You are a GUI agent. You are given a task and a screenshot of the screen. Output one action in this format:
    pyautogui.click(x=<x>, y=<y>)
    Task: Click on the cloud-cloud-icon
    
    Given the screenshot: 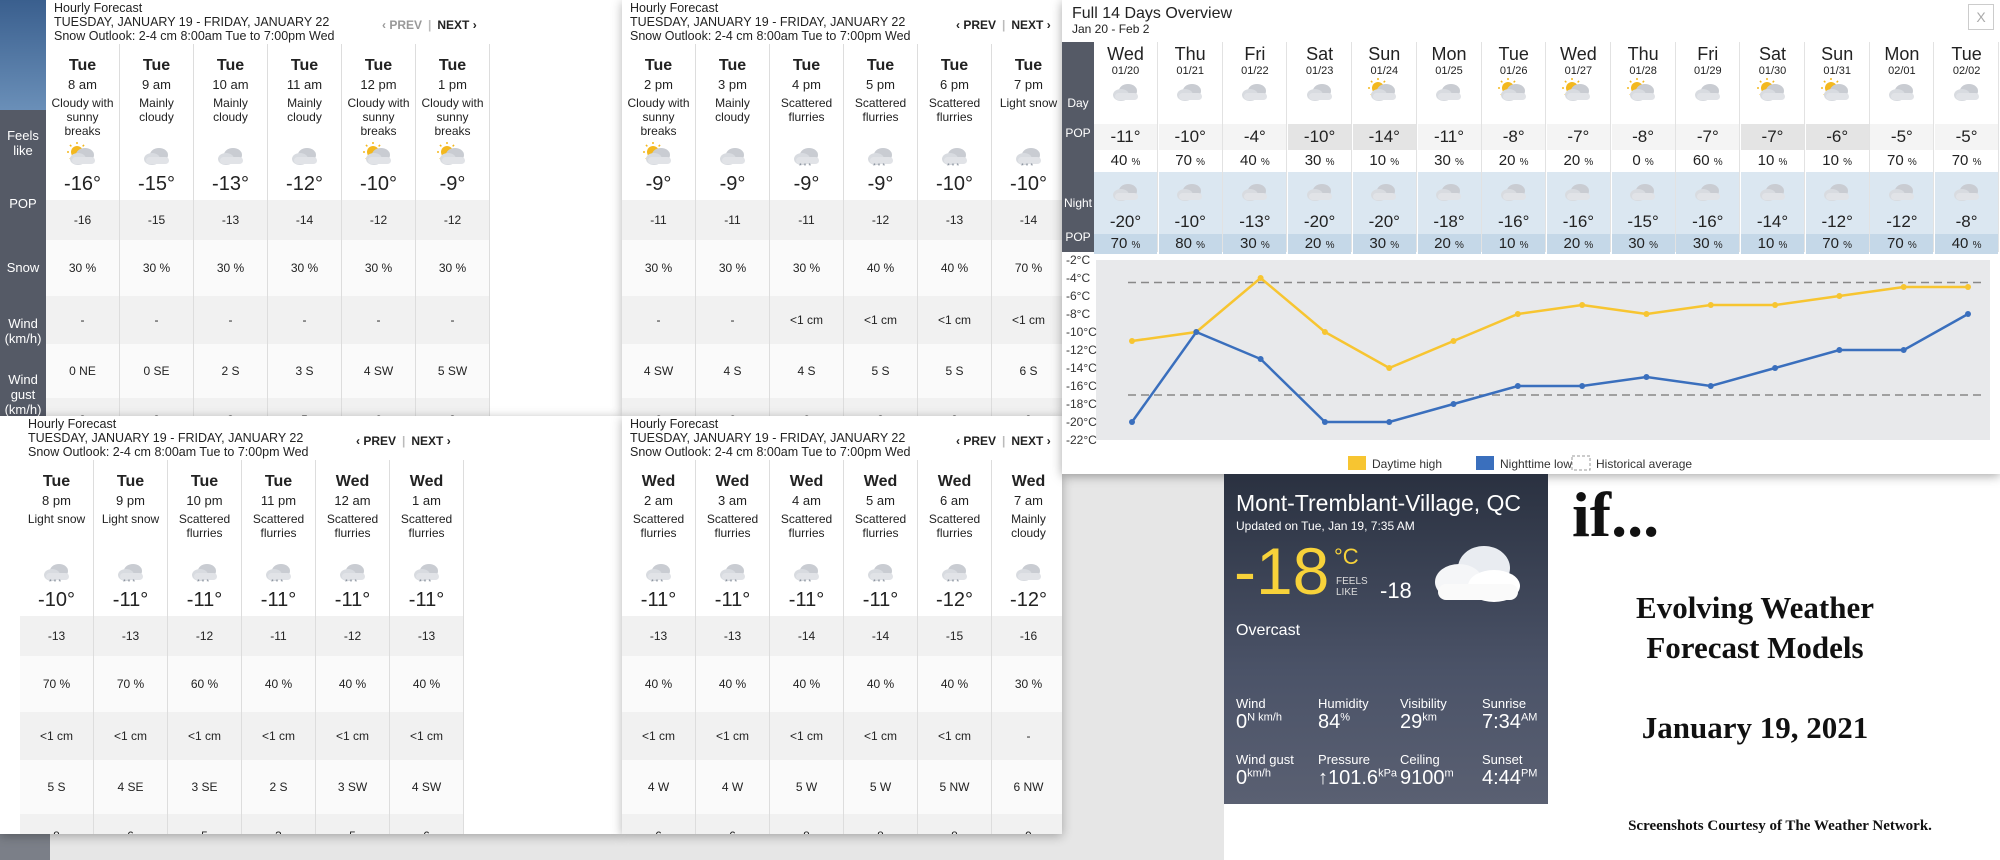 What is the action you would take?
    pyautogui.click(x=230, y=155)
    